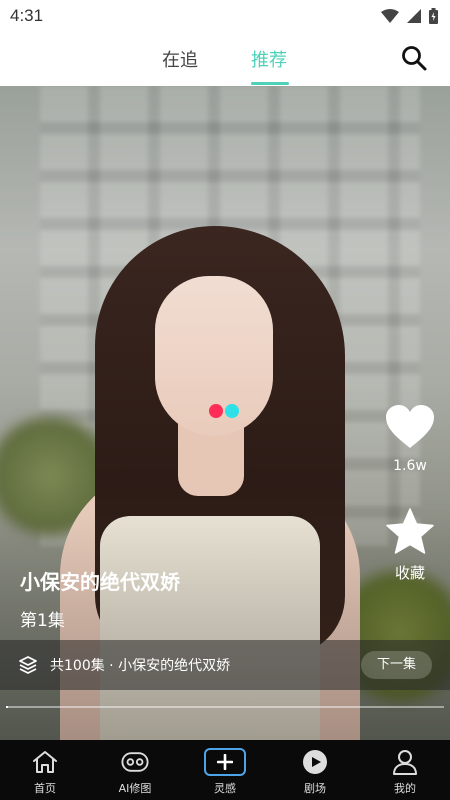 Image resolution: width=450 pixels, height=800 pixels. I want to click on loading-indicator, so click(224, 411).